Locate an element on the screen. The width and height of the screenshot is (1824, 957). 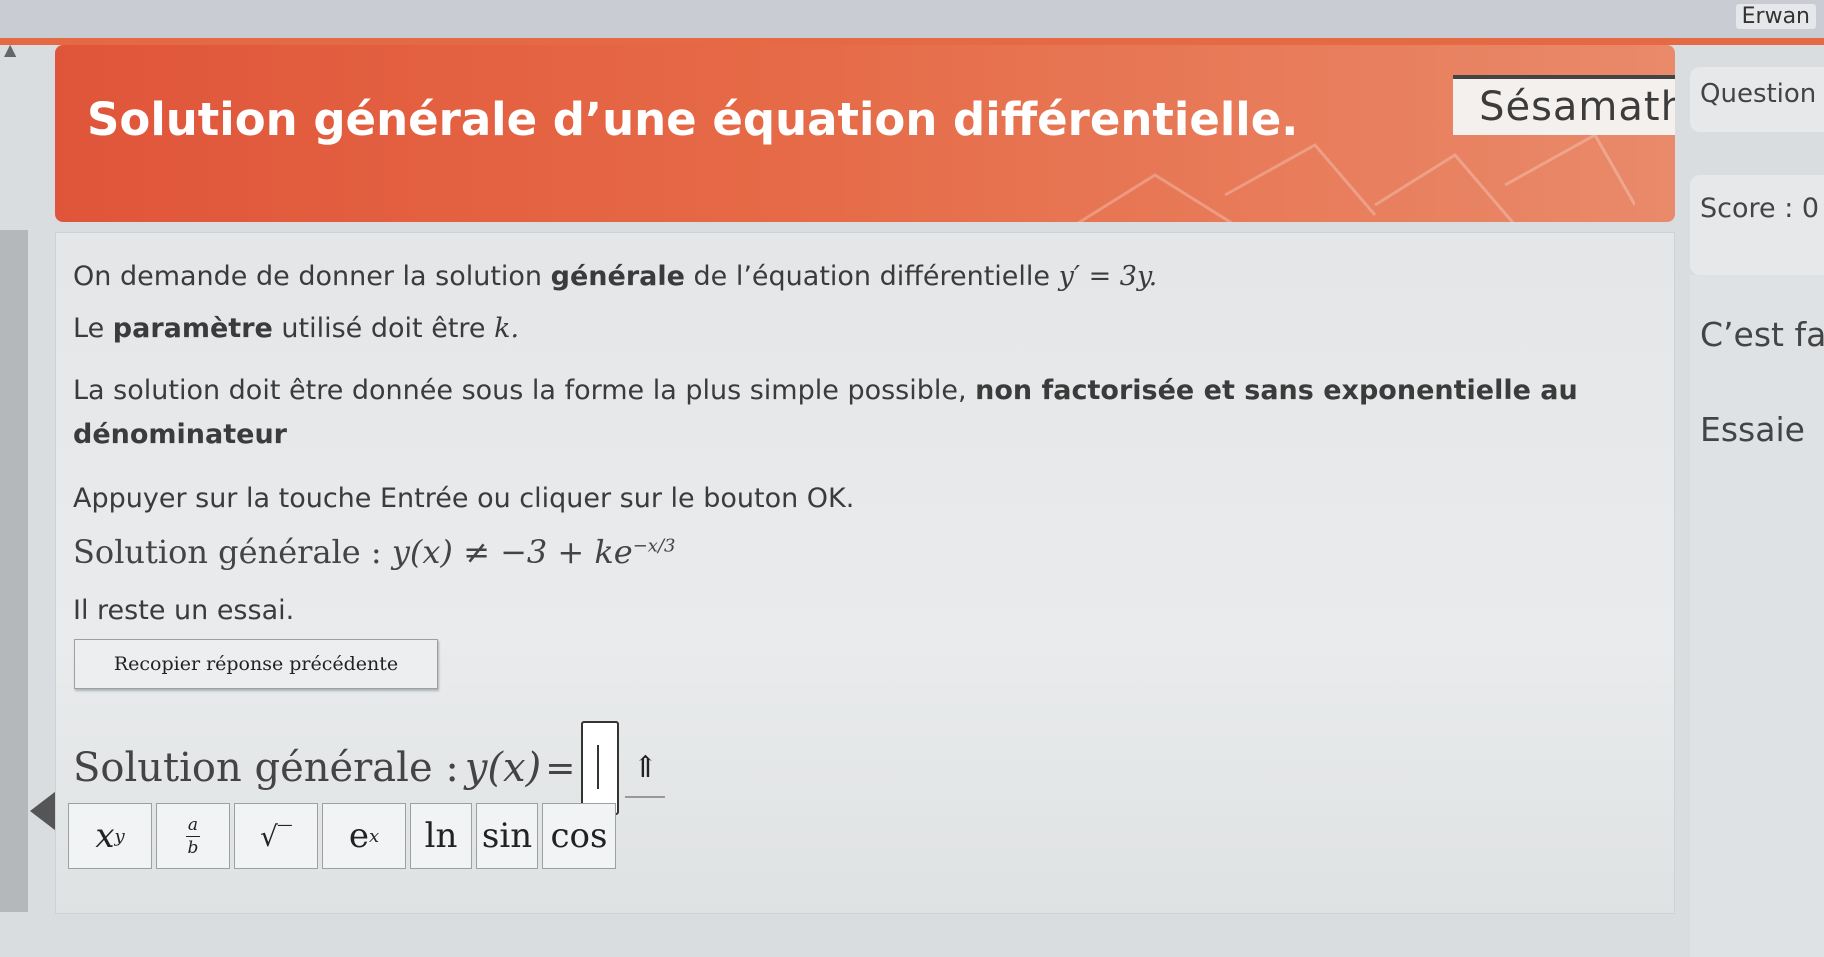
parameter: k. is located at coordinates (507, 328).